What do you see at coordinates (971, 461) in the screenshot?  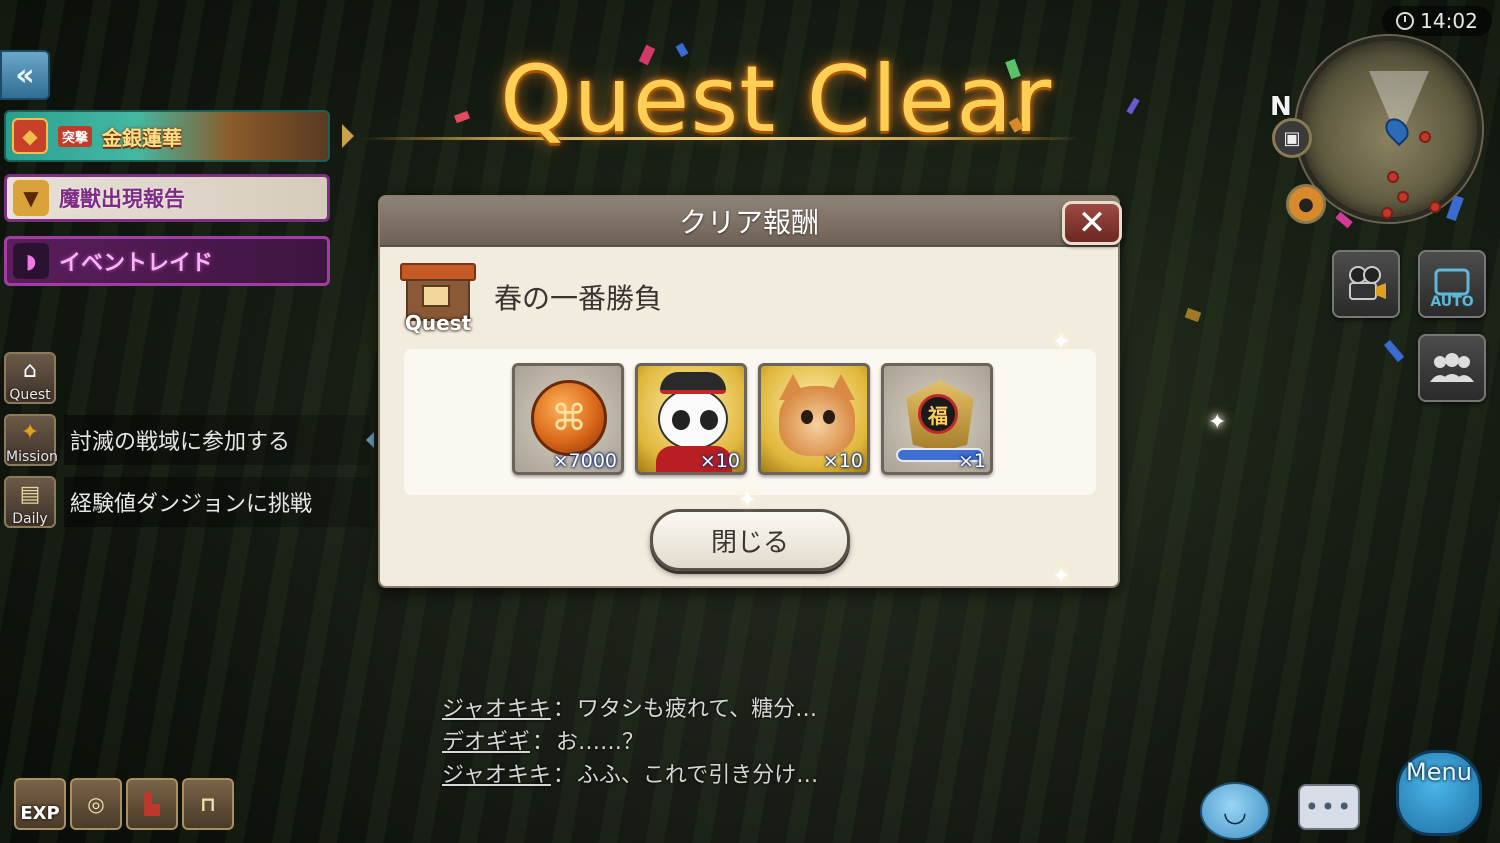 I see `reward-count: ×1` at bounding box center [971, 461].